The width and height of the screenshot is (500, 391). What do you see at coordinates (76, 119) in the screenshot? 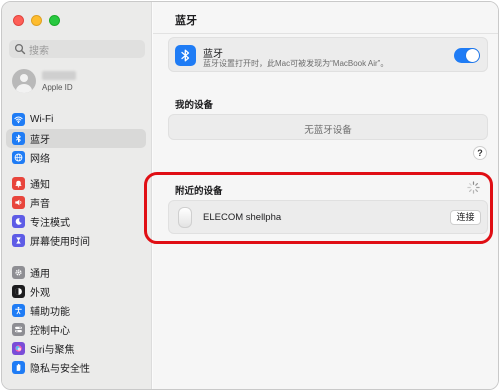
I see `sidebar-item-wifi: Wi-Fi` at bounding box center [76, 119].